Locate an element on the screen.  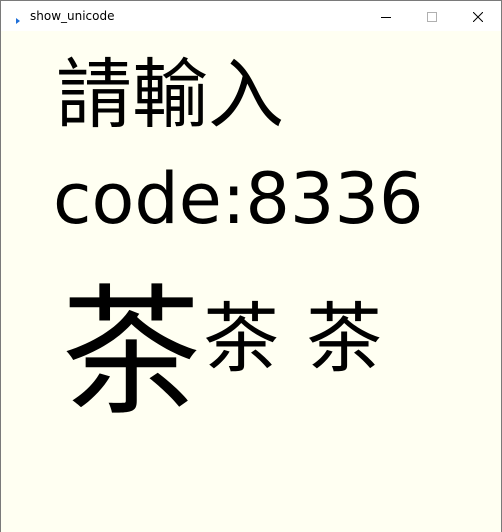
maximize-icon is located at coordinates (432, 16).